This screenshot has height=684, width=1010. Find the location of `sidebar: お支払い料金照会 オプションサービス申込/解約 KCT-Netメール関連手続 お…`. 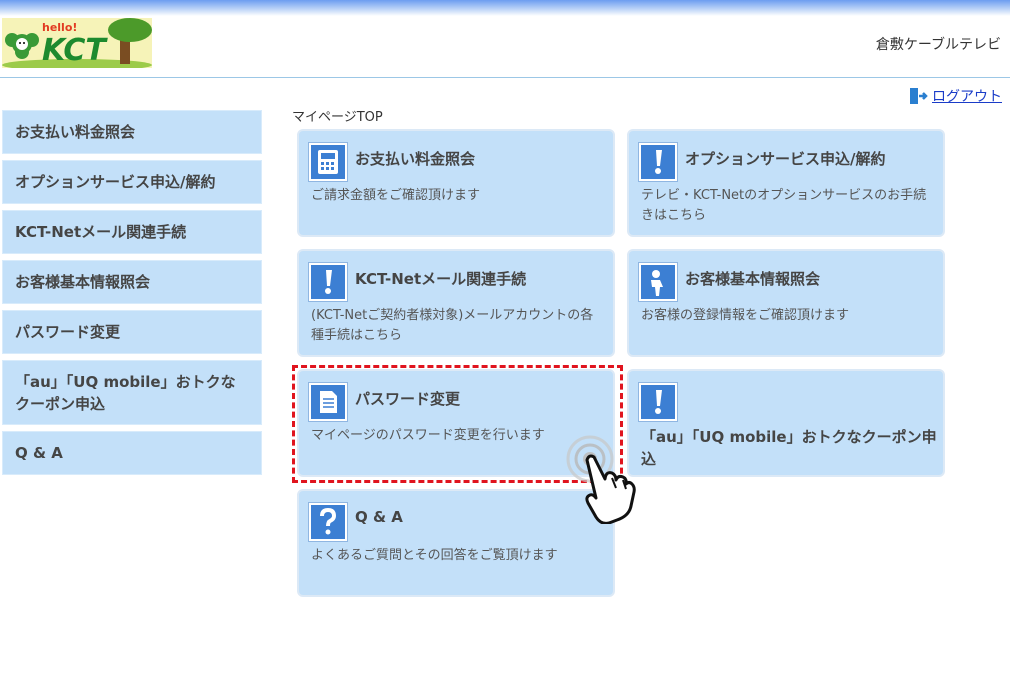

sidebar: お支払い料金照会 オプションサービス申込/解約 KCT-Netメール関連手続 お… is located at coordinates (132, 295).